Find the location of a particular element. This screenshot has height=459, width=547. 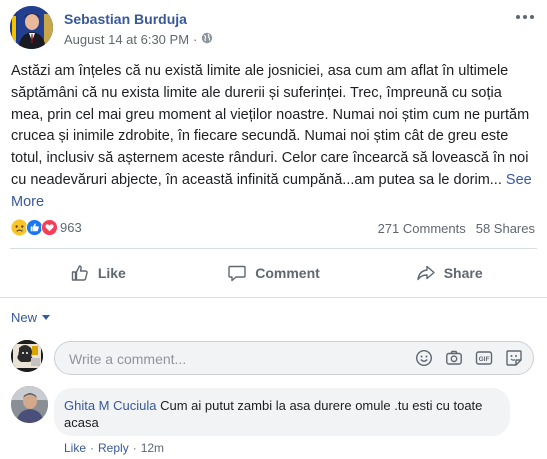

comment-composer: GIF is located at coordinates (294, 358).